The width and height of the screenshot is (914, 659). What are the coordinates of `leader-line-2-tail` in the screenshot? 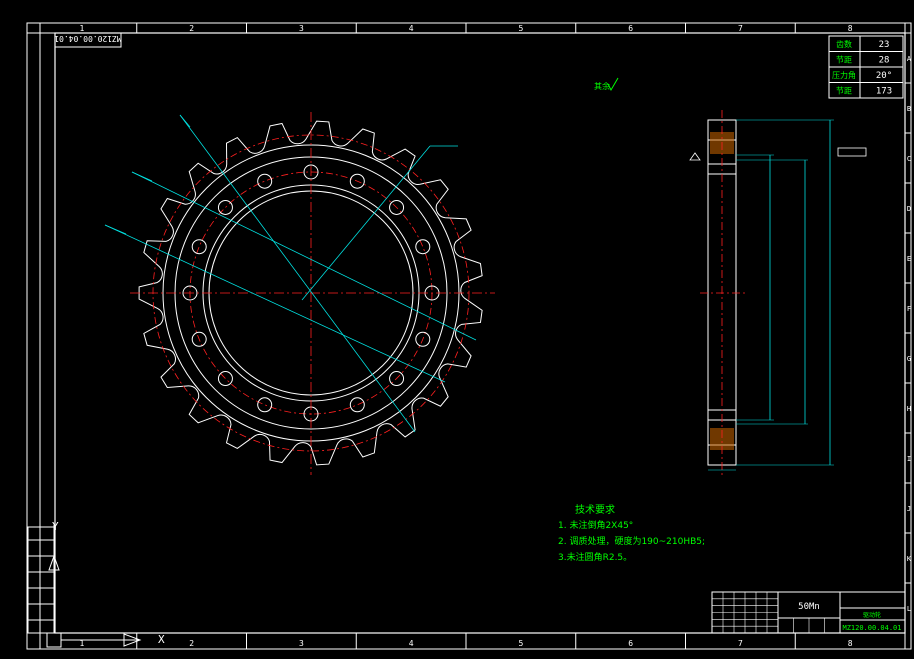 It's located at (142, 176).